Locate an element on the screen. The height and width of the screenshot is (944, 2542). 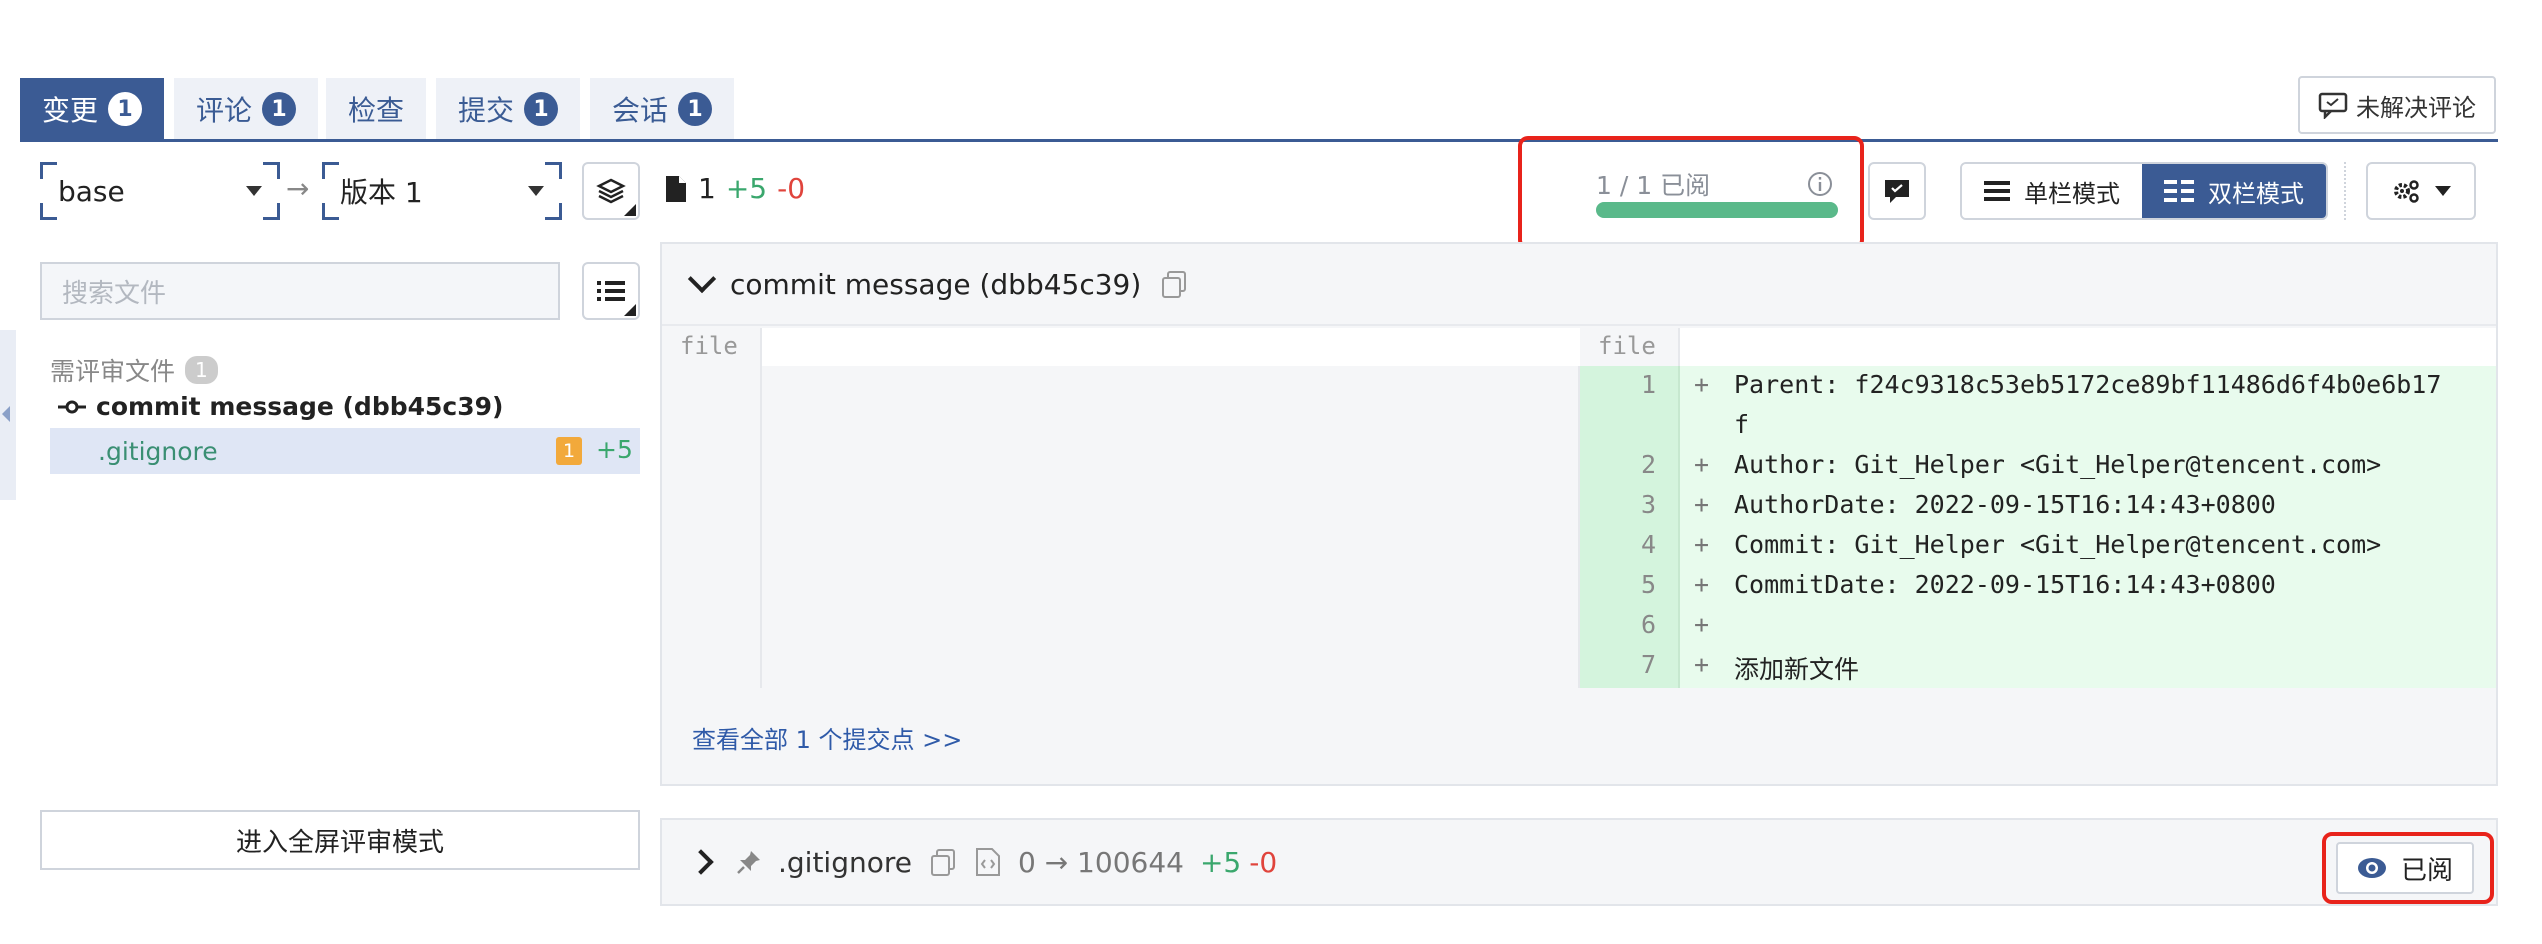
file-list-button is located at coordinates (611, 291).